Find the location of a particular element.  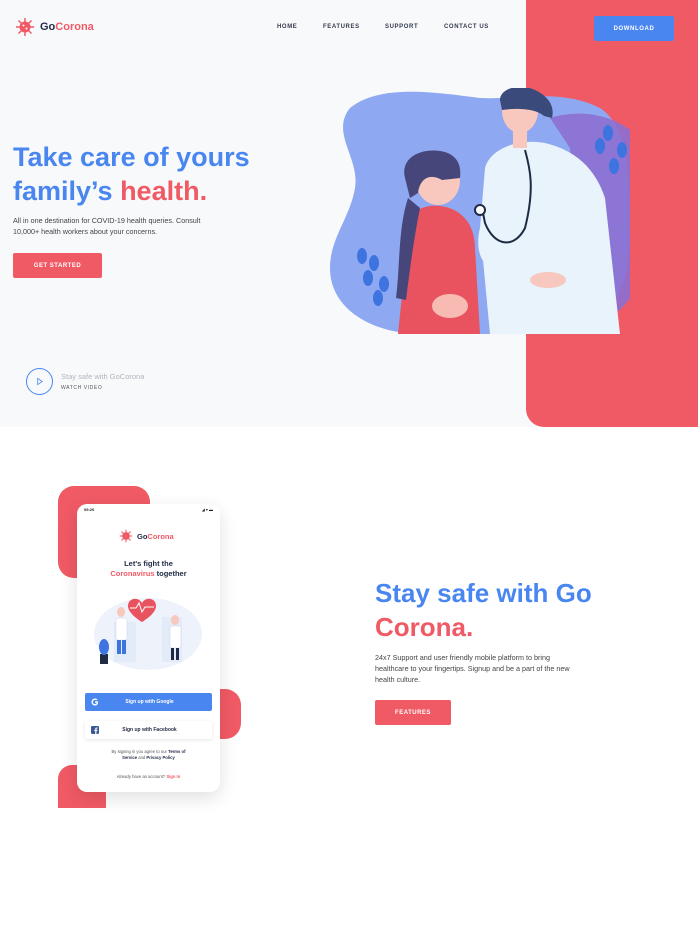

terms-link-service: Service is located at coordinates (129, 757).